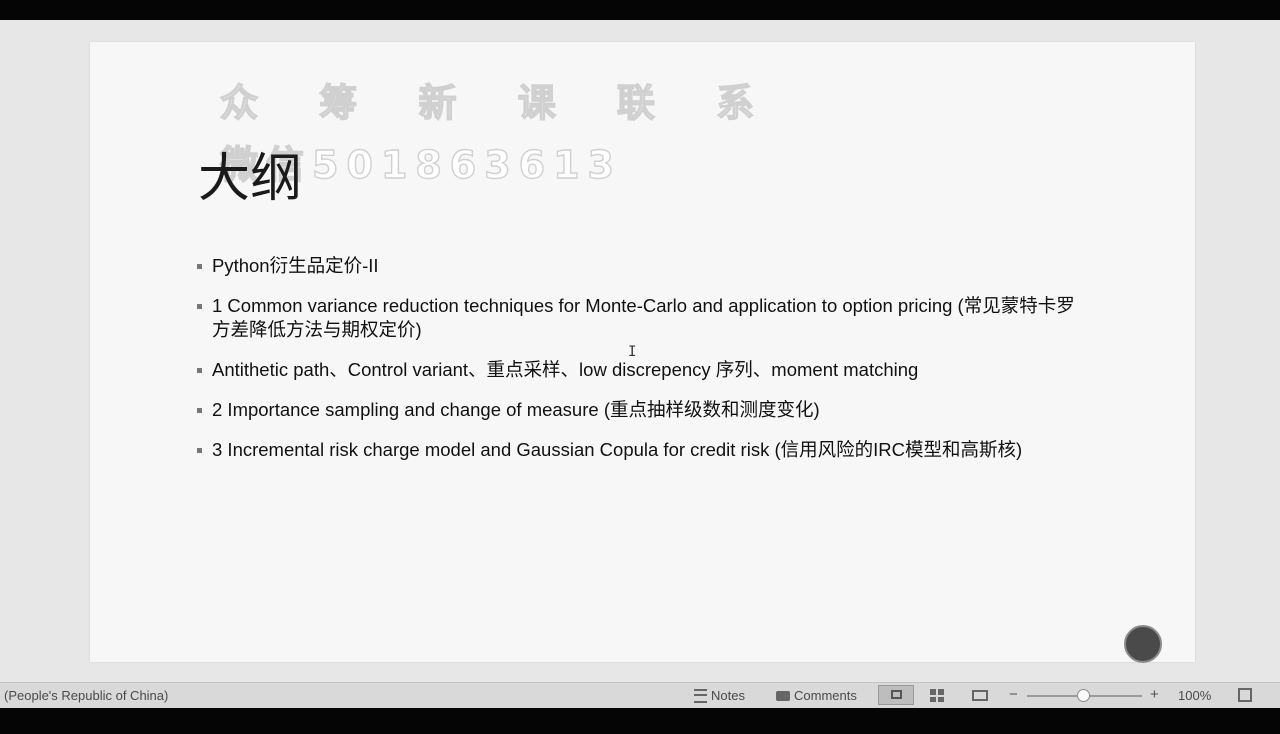 The width and height of the screenshot is (1280, 734). What do you see at coordinates (1245, 695) in the screenshot?
I see `fit-to-window-icon` at bounding box center [1245, 695].